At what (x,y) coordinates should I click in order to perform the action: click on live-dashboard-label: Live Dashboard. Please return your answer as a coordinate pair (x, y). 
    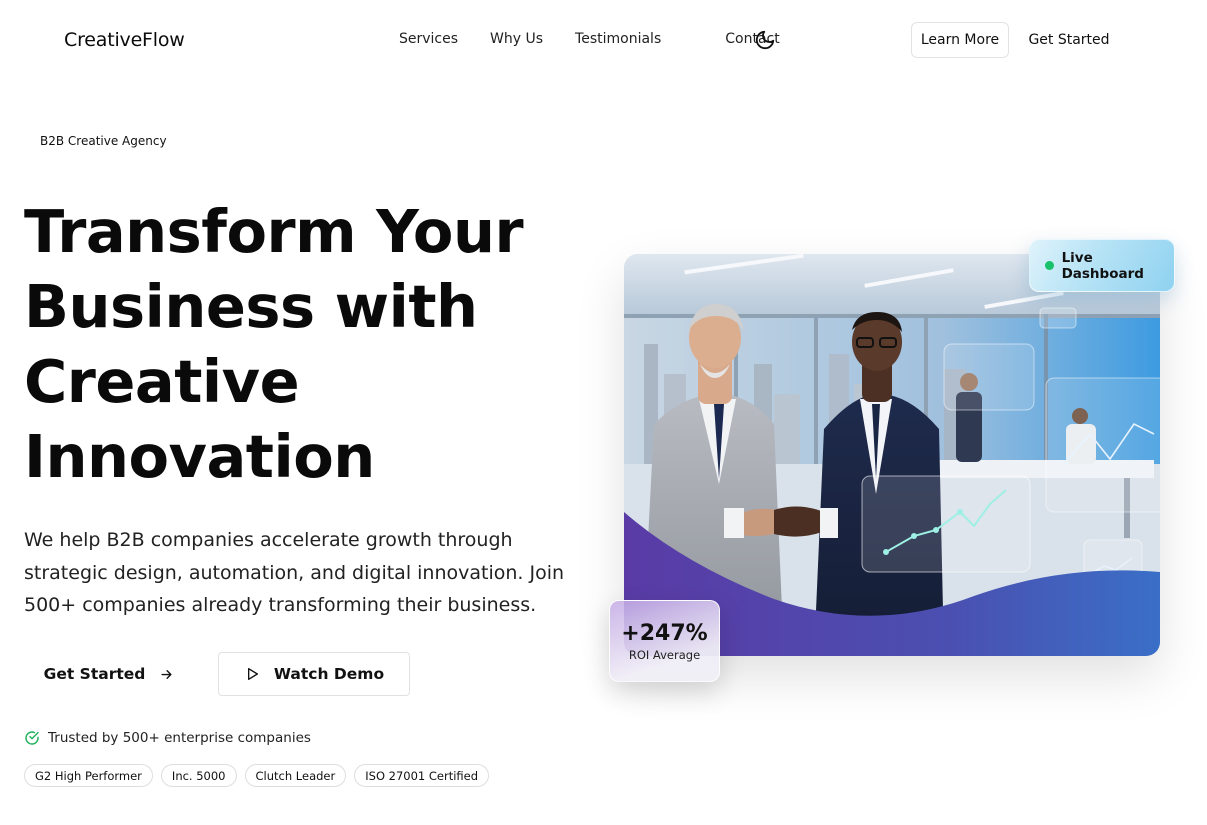
    Looking at the image, I should click on (1102, 265).